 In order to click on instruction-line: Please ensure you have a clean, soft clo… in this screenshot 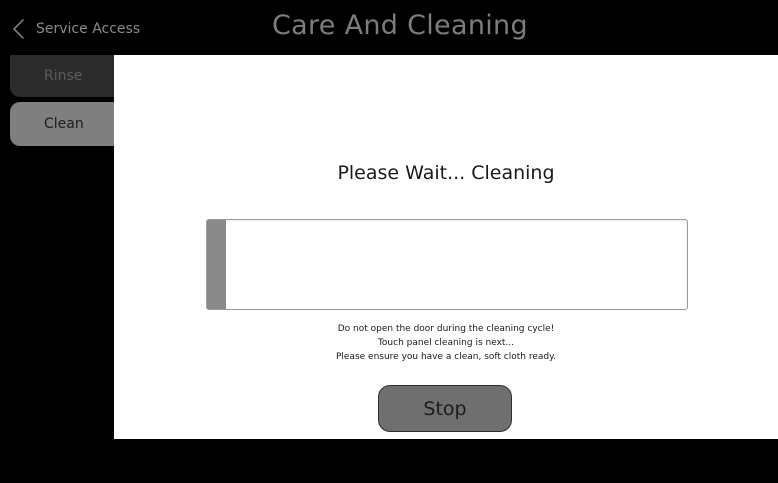, I will do `click(446, 357)`.